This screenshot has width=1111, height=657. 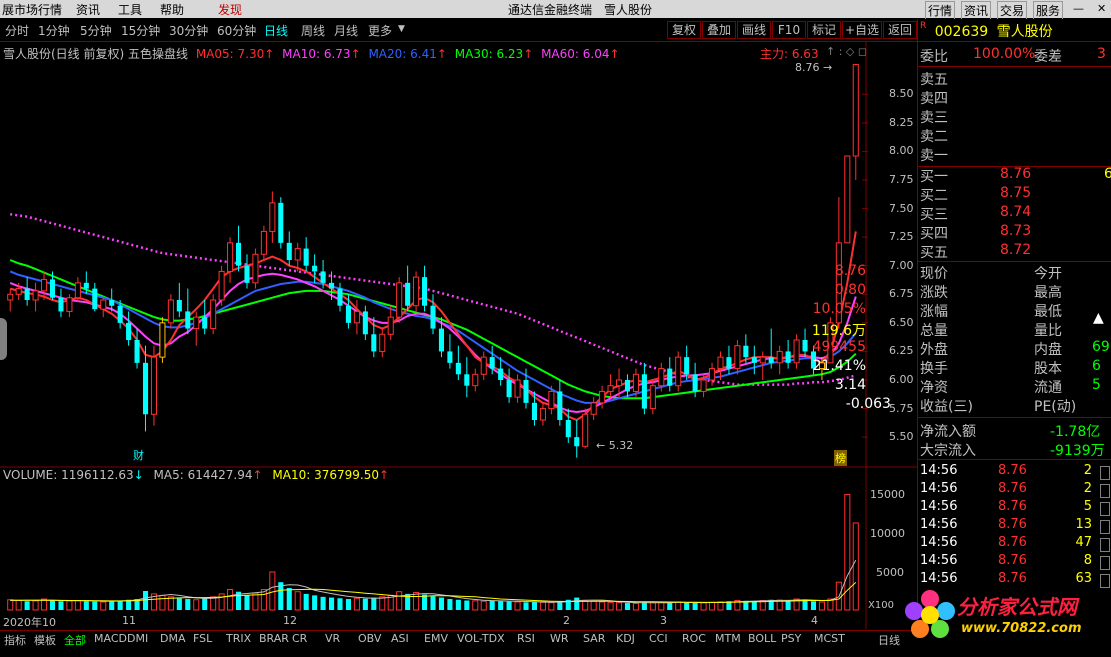 I want to click on stat-row: 涨跌 0.80 最高, so click(x=948, y=291).